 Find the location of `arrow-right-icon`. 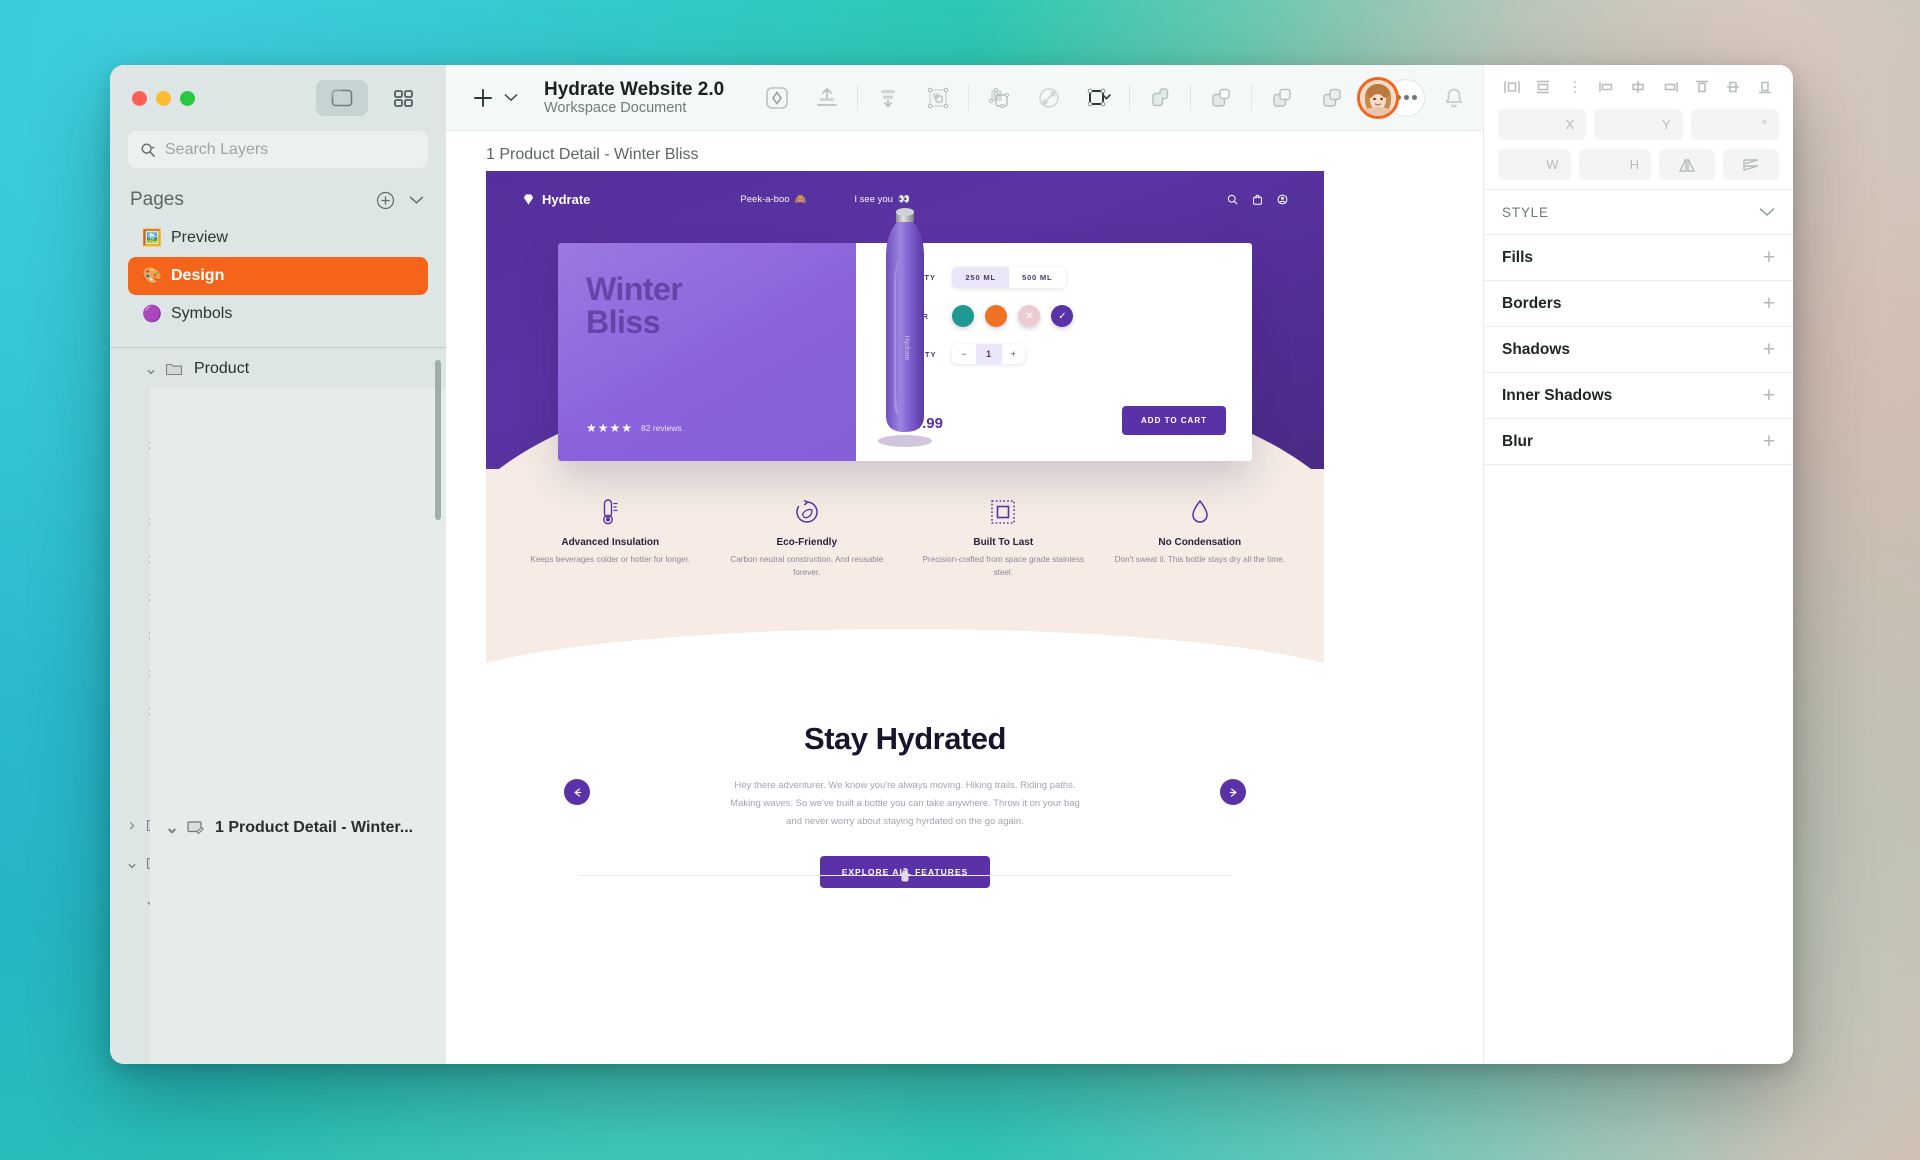

arrow-right-icon is located at coordinates (1232, 792).